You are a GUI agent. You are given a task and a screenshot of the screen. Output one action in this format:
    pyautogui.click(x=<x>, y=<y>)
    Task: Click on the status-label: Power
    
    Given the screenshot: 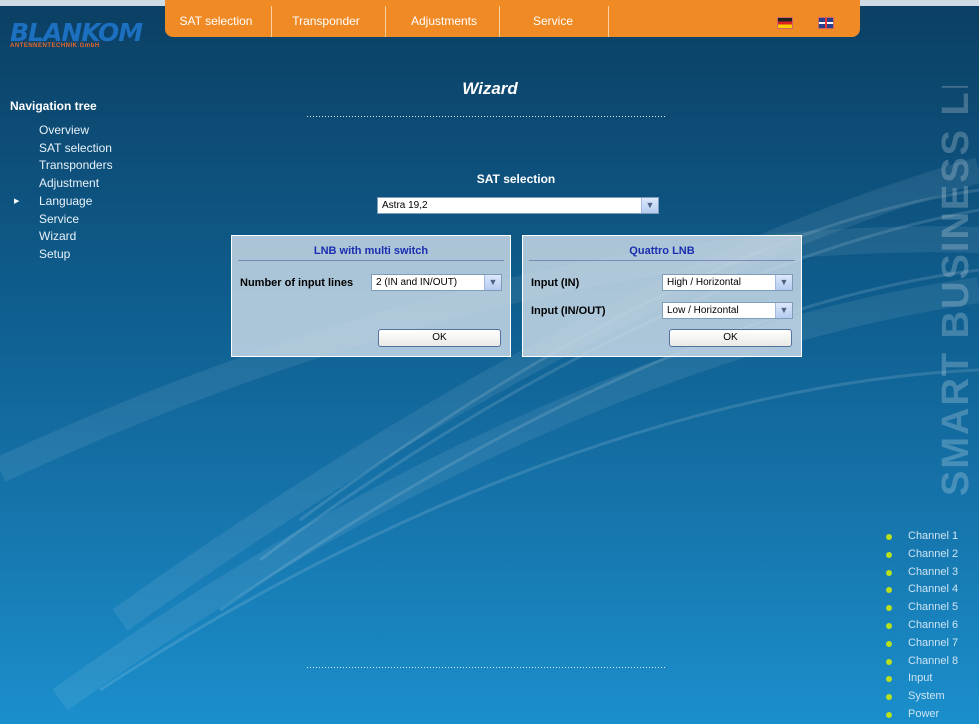 What is the action you would take?
    pyautogui.click(x=924, y=713)
    